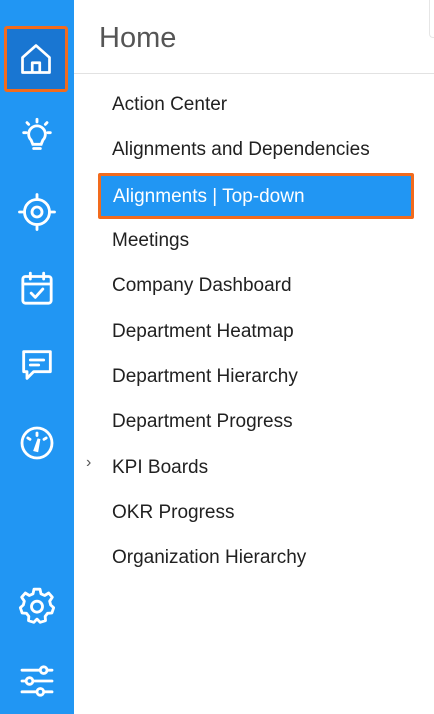 The width and height of the screenshot is (434, 714). I want to click on menu-item-department-progress: Department Progress, so click(202, 422).